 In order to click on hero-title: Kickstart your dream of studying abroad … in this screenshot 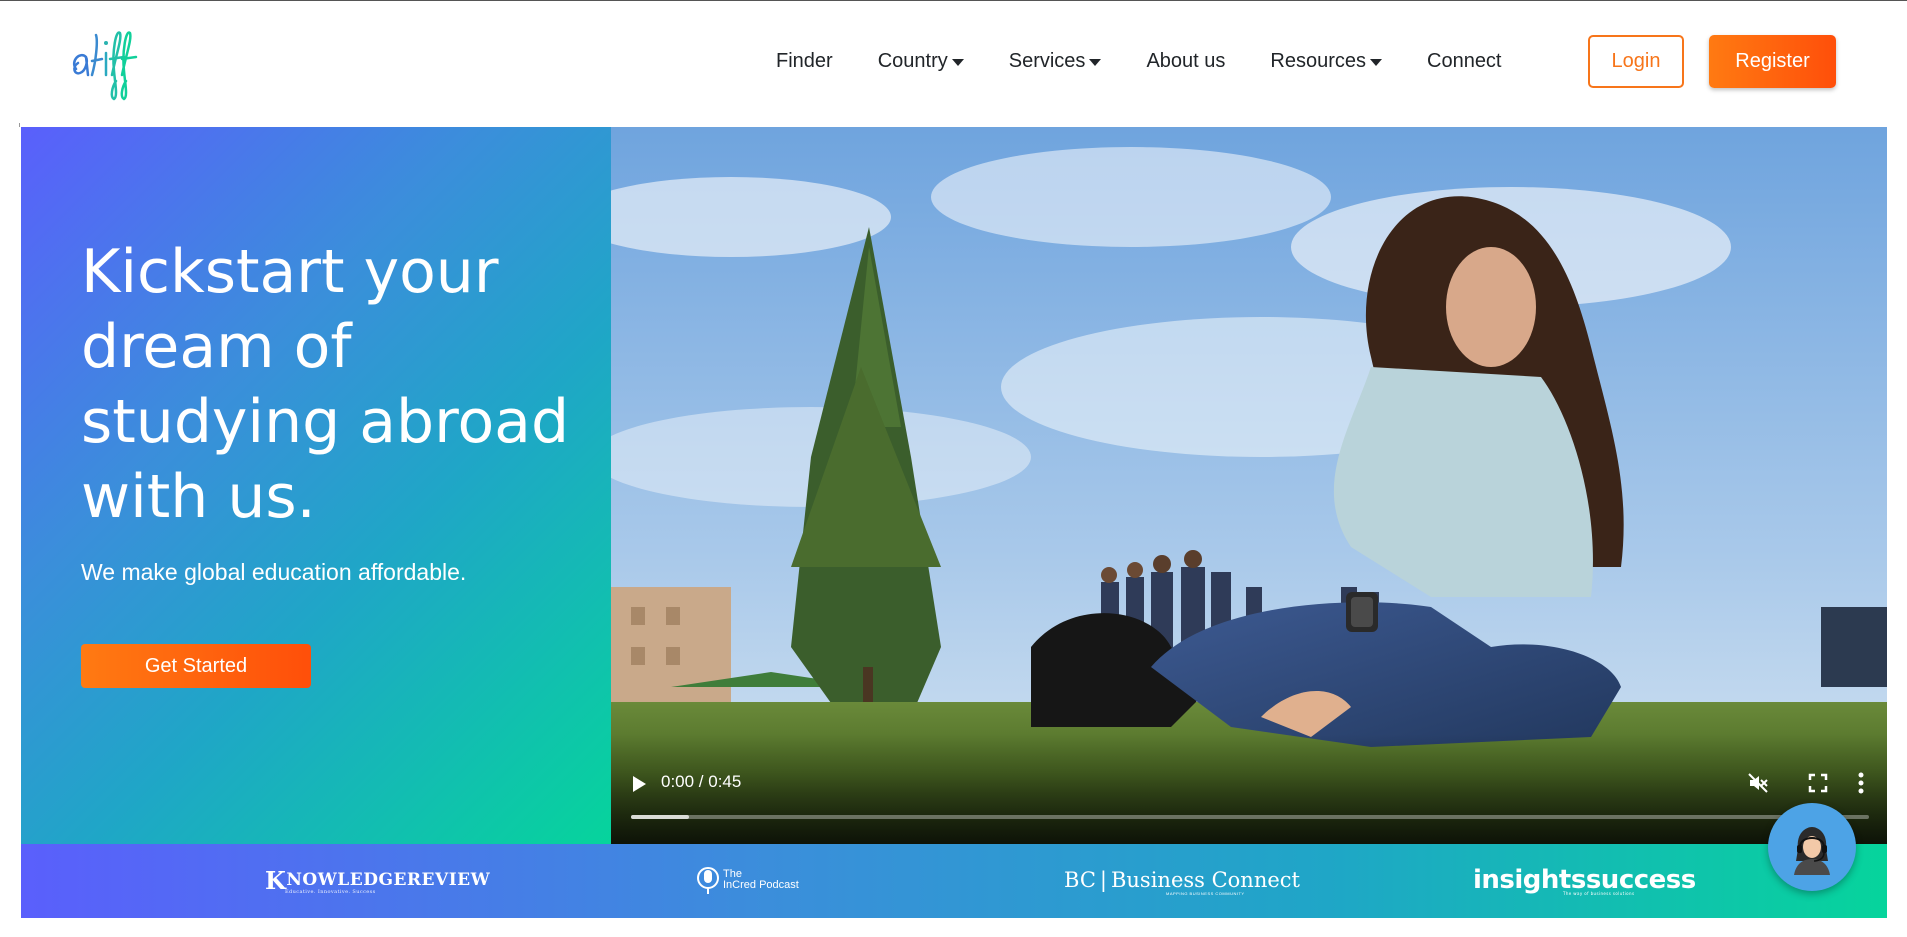, I will do `click(325, 384)`.